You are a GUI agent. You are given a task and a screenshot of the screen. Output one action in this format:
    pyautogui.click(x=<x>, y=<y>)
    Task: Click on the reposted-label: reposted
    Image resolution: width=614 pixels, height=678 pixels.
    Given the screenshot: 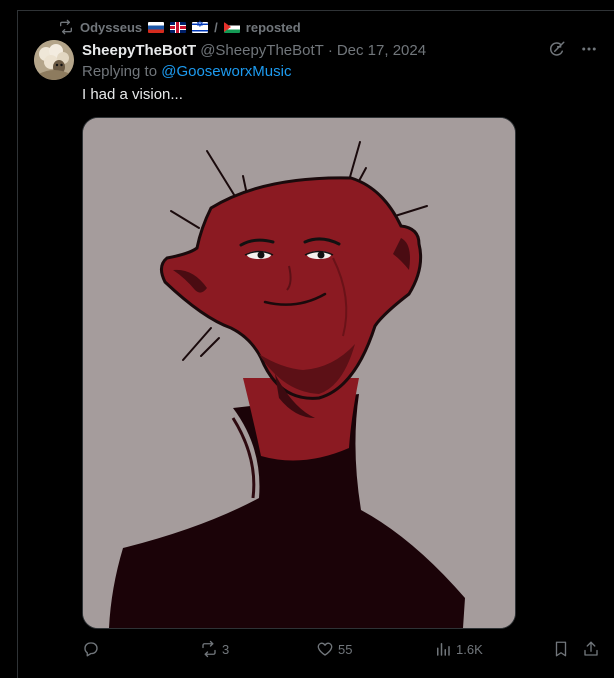 What is the action you would take?
    pyautogui.click(x=273, y=27)
    